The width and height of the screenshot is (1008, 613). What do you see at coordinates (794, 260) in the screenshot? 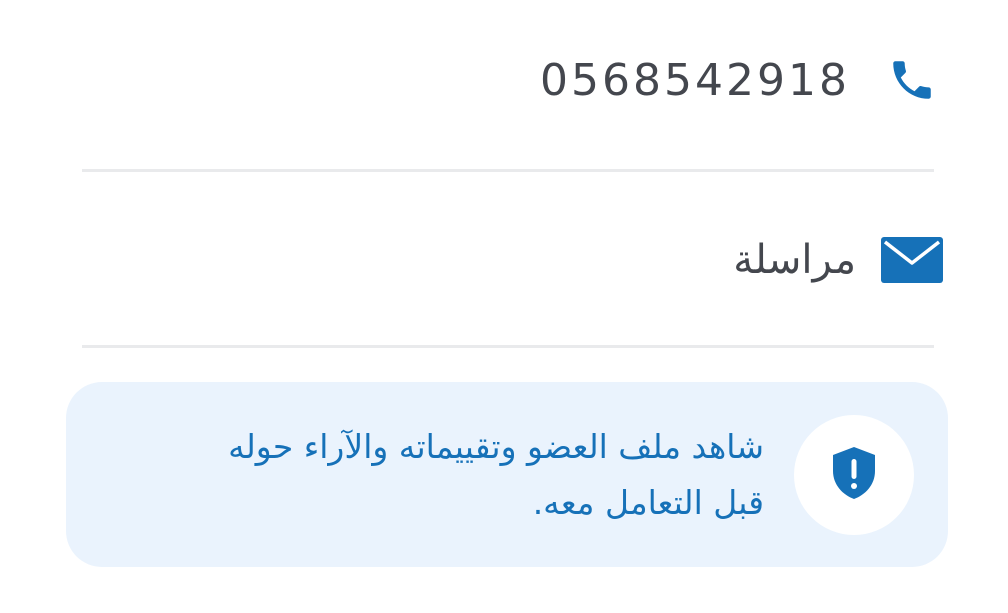
I see `message-label: مراسلة` at bounding box center [794, 260].